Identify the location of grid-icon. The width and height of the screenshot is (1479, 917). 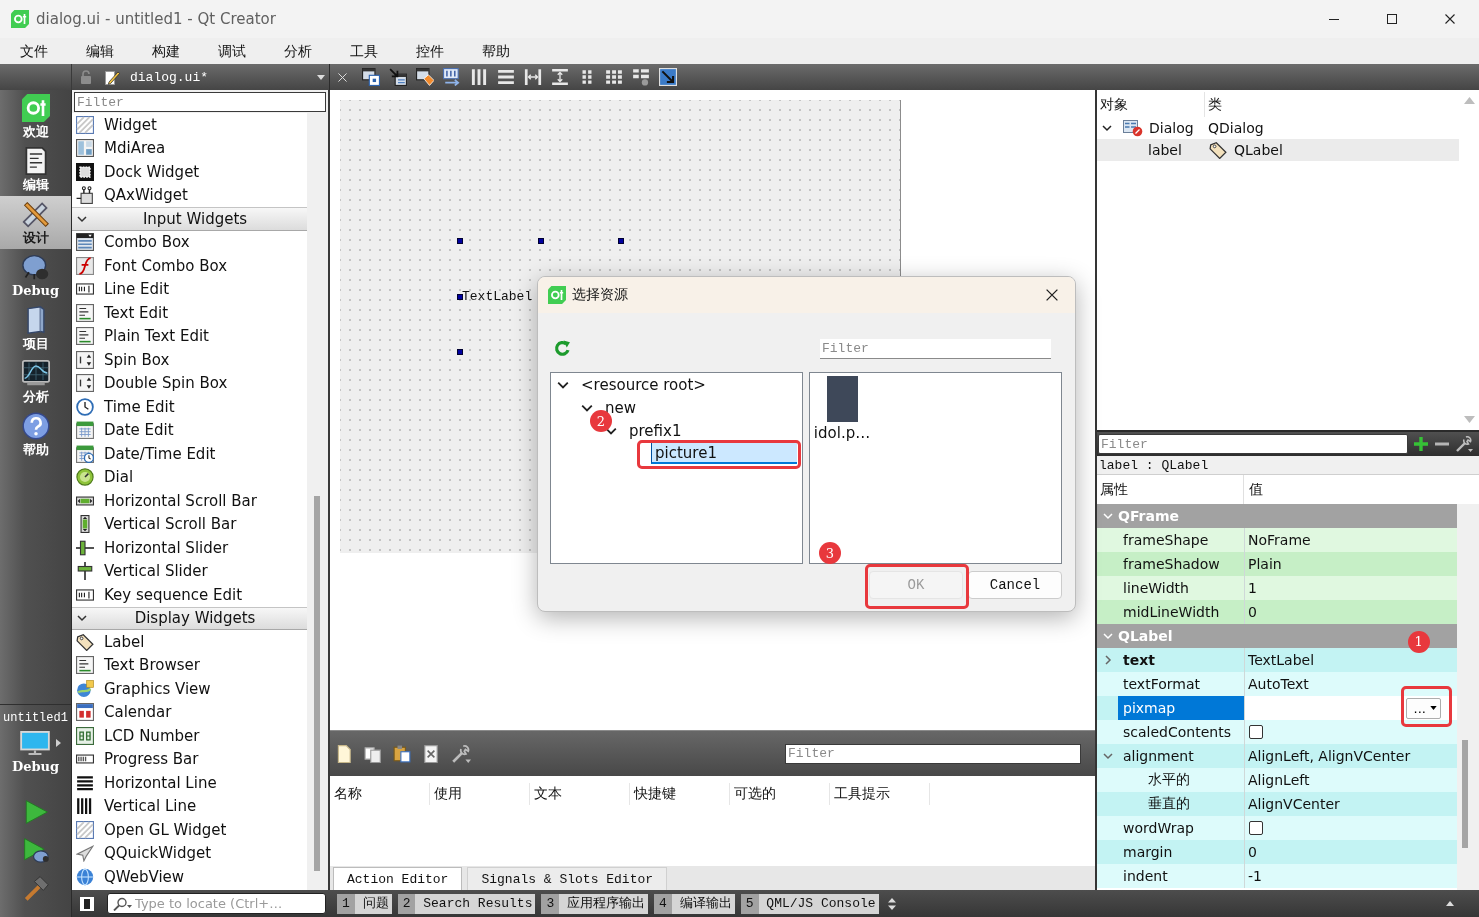
(614, 77).